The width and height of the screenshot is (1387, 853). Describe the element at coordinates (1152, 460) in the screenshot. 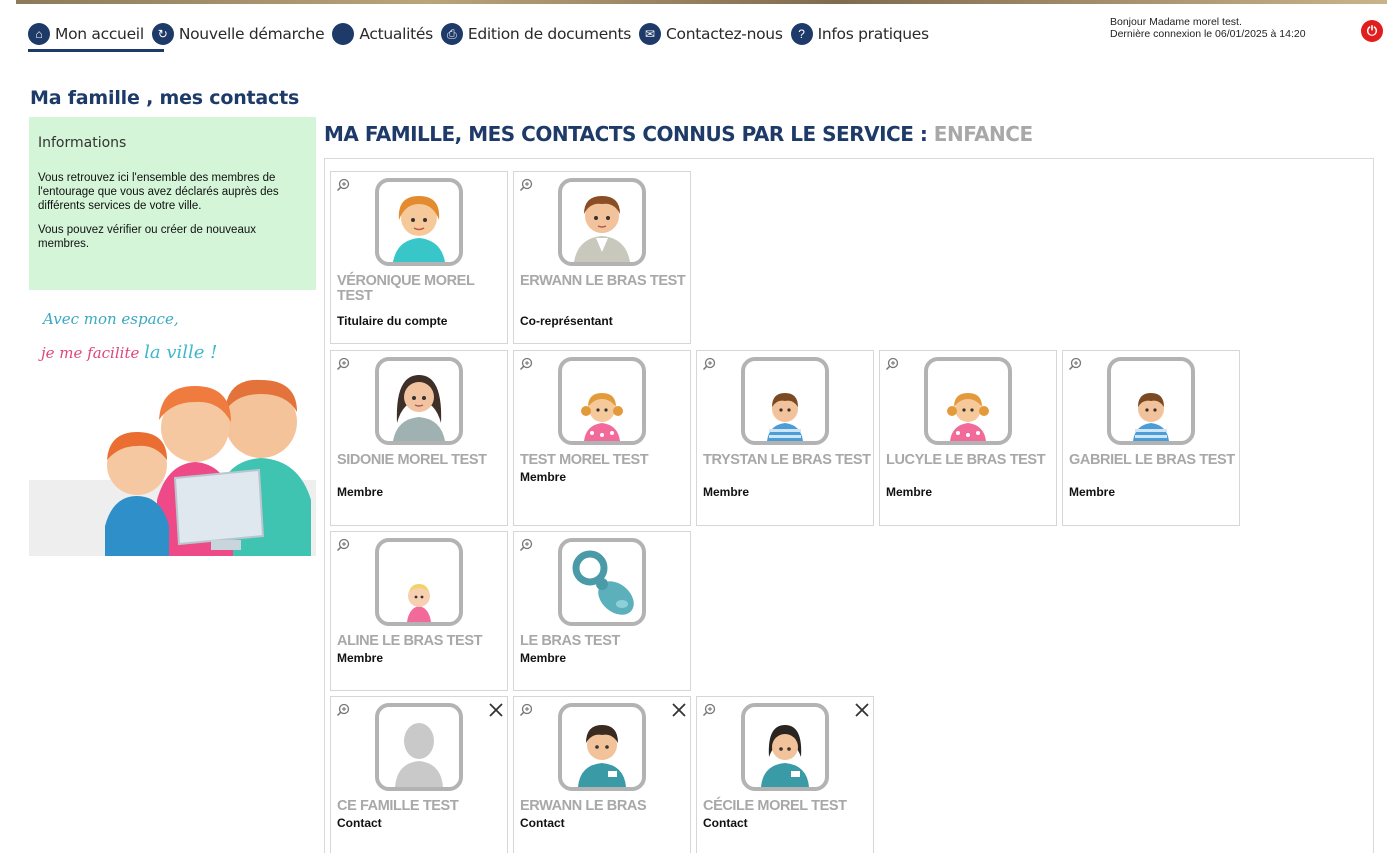

I see `member-name: GABRIEL LE BRAS TEST` at that location.